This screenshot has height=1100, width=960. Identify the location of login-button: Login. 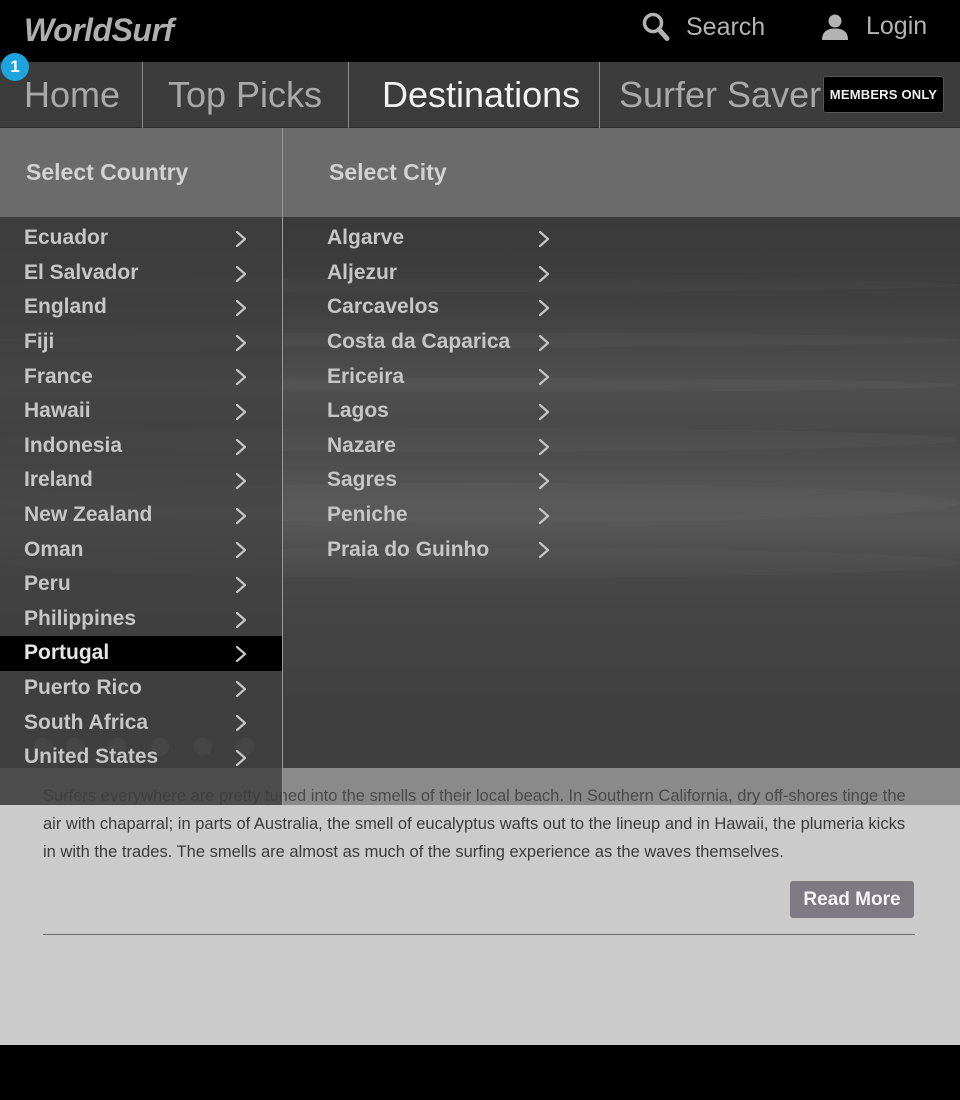
(873, 26).